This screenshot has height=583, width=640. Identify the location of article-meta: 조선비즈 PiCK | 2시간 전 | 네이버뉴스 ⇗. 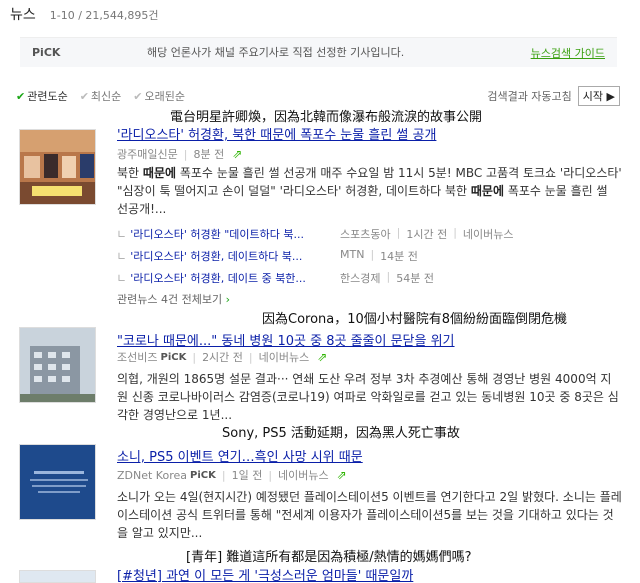
(222, 357).